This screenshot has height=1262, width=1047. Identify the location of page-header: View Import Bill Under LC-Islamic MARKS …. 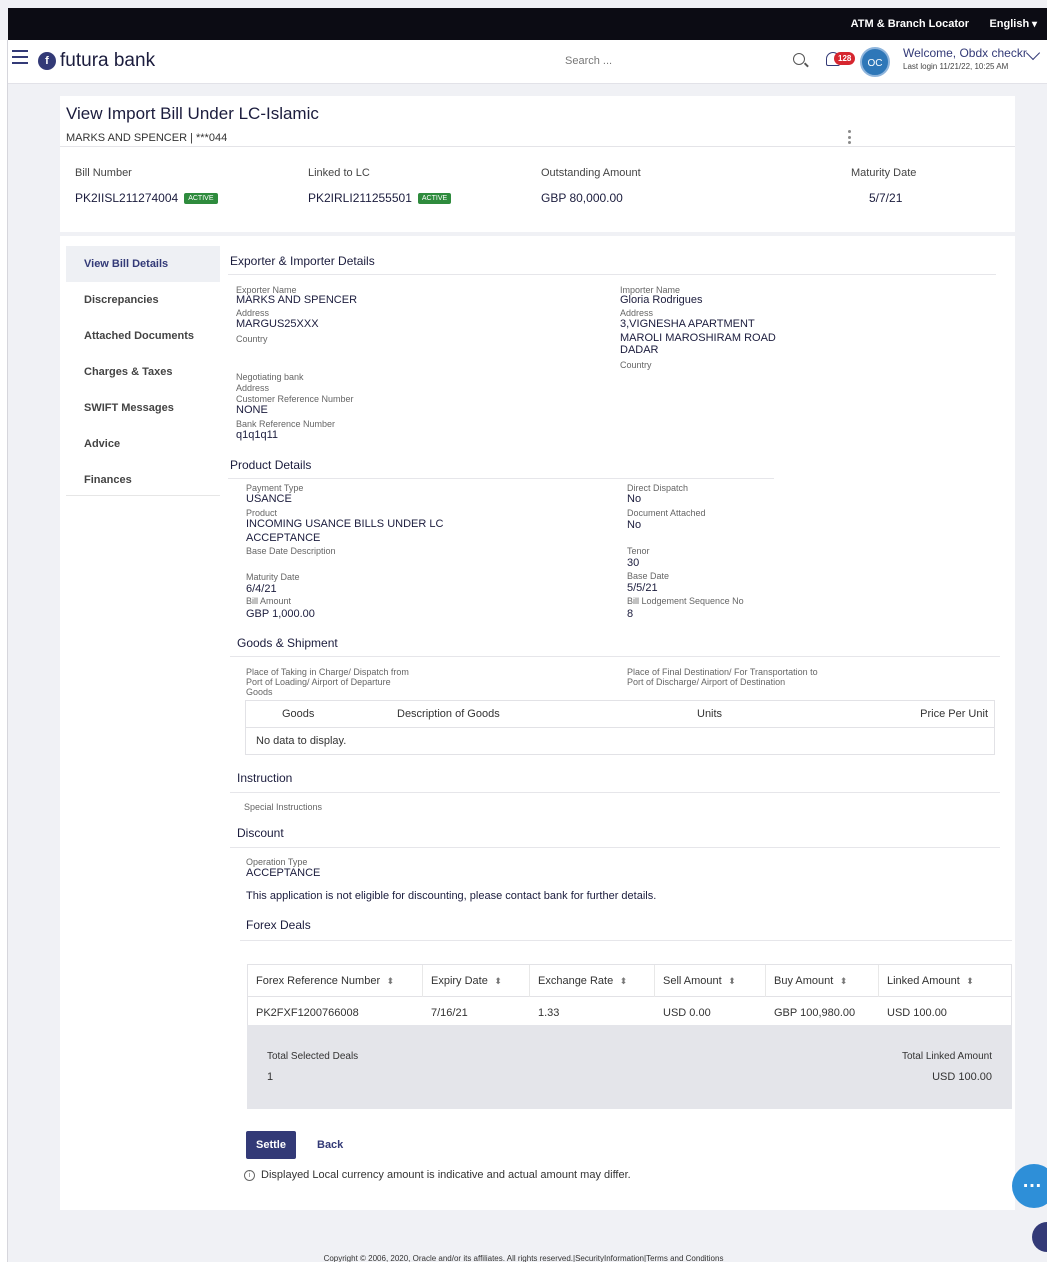
(537, 121).